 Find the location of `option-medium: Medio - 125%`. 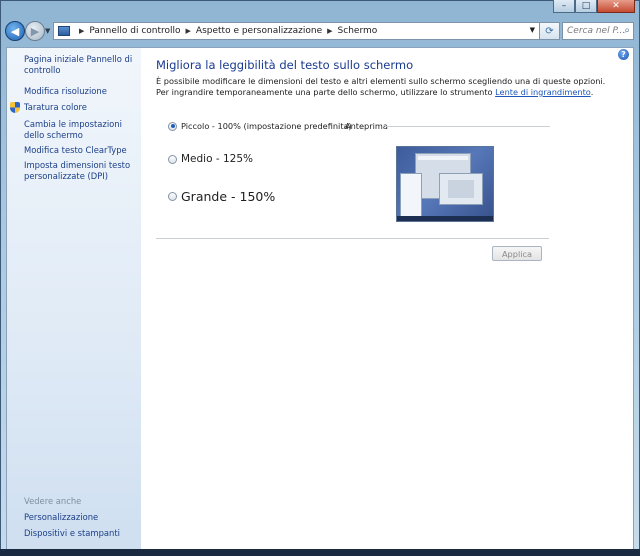

option-medium: Medio - 125% is located at coordinates (210, 159).